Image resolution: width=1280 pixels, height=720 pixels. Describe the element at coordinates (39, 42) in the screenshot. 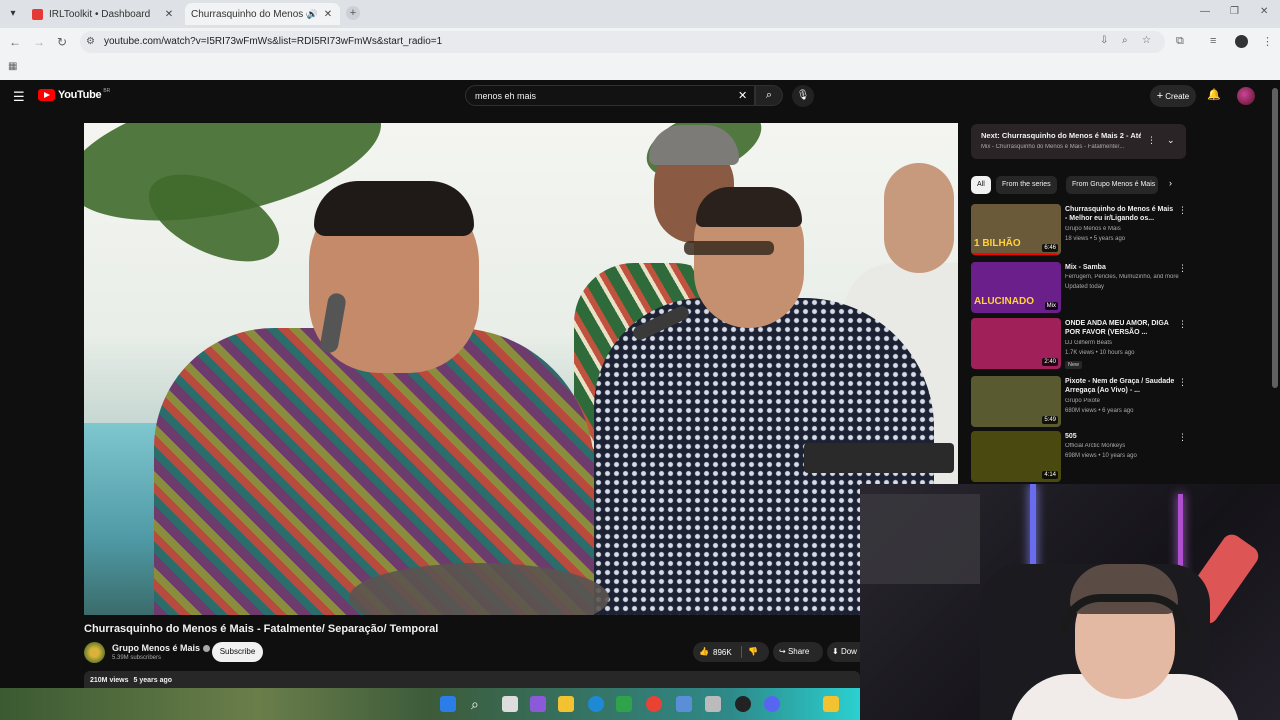

I see `forward-icon: →` at that location.